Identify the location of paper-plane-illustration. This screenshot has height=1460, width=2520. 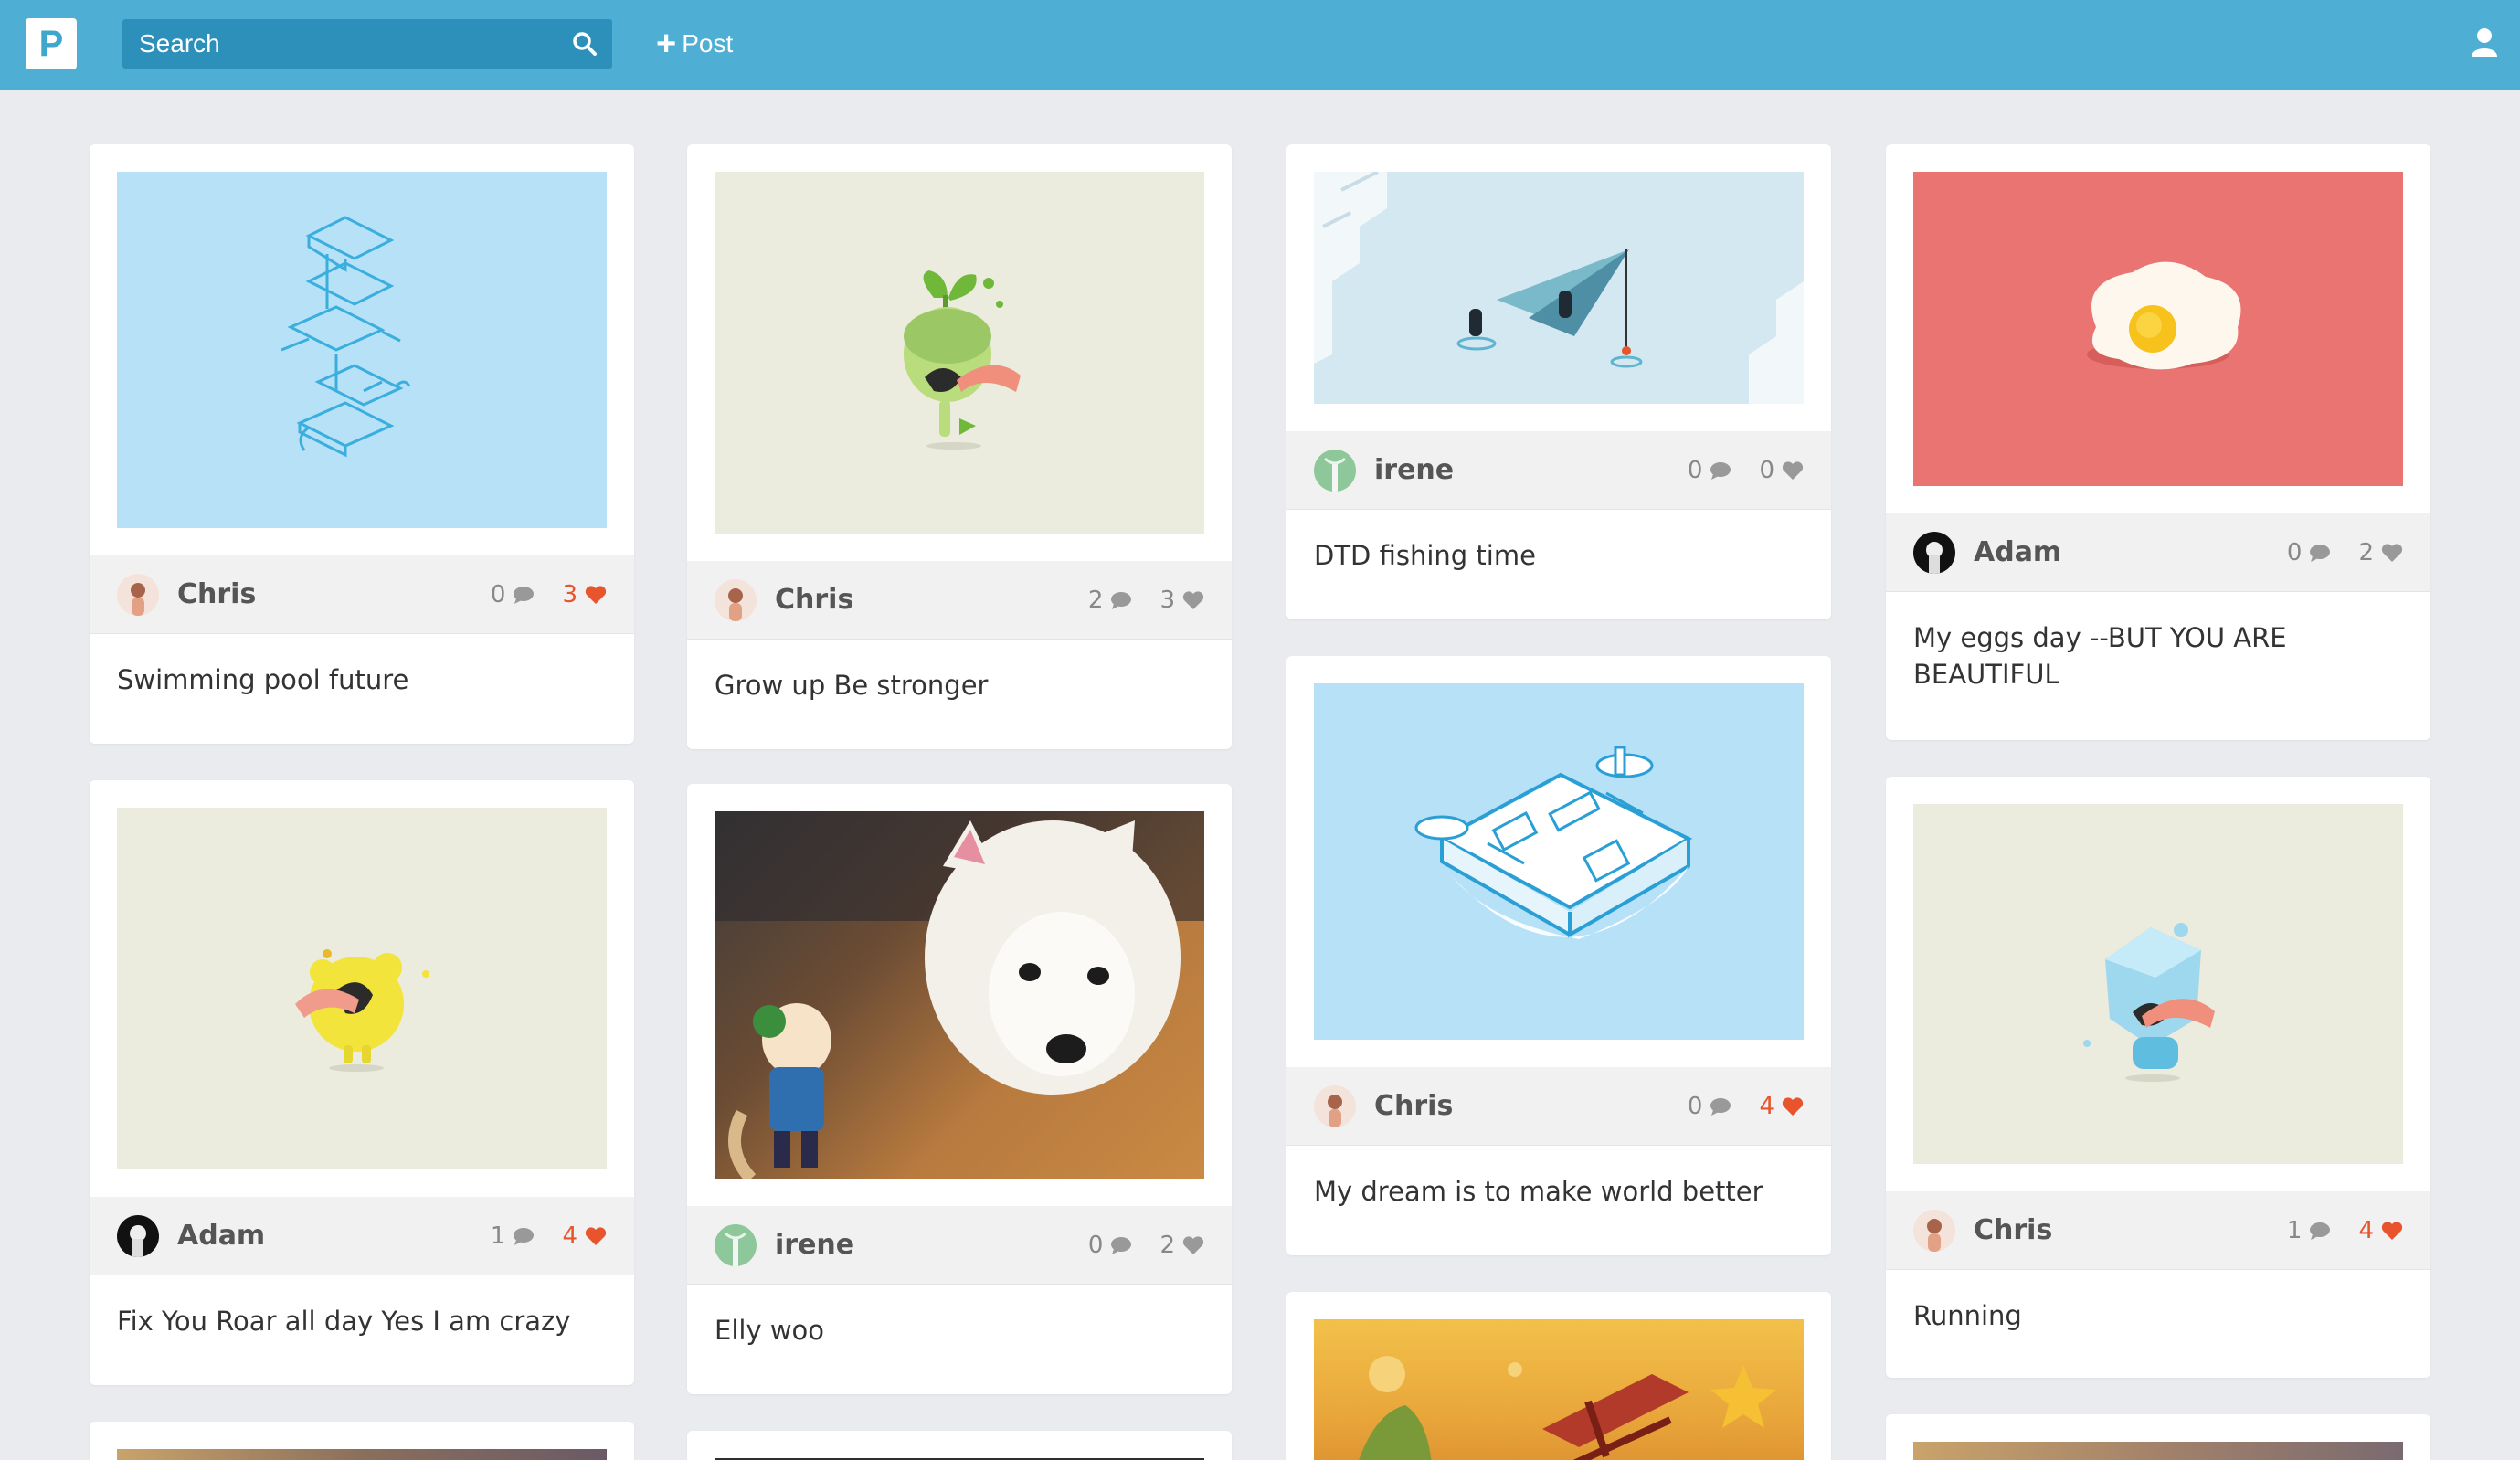
(1559, 288).